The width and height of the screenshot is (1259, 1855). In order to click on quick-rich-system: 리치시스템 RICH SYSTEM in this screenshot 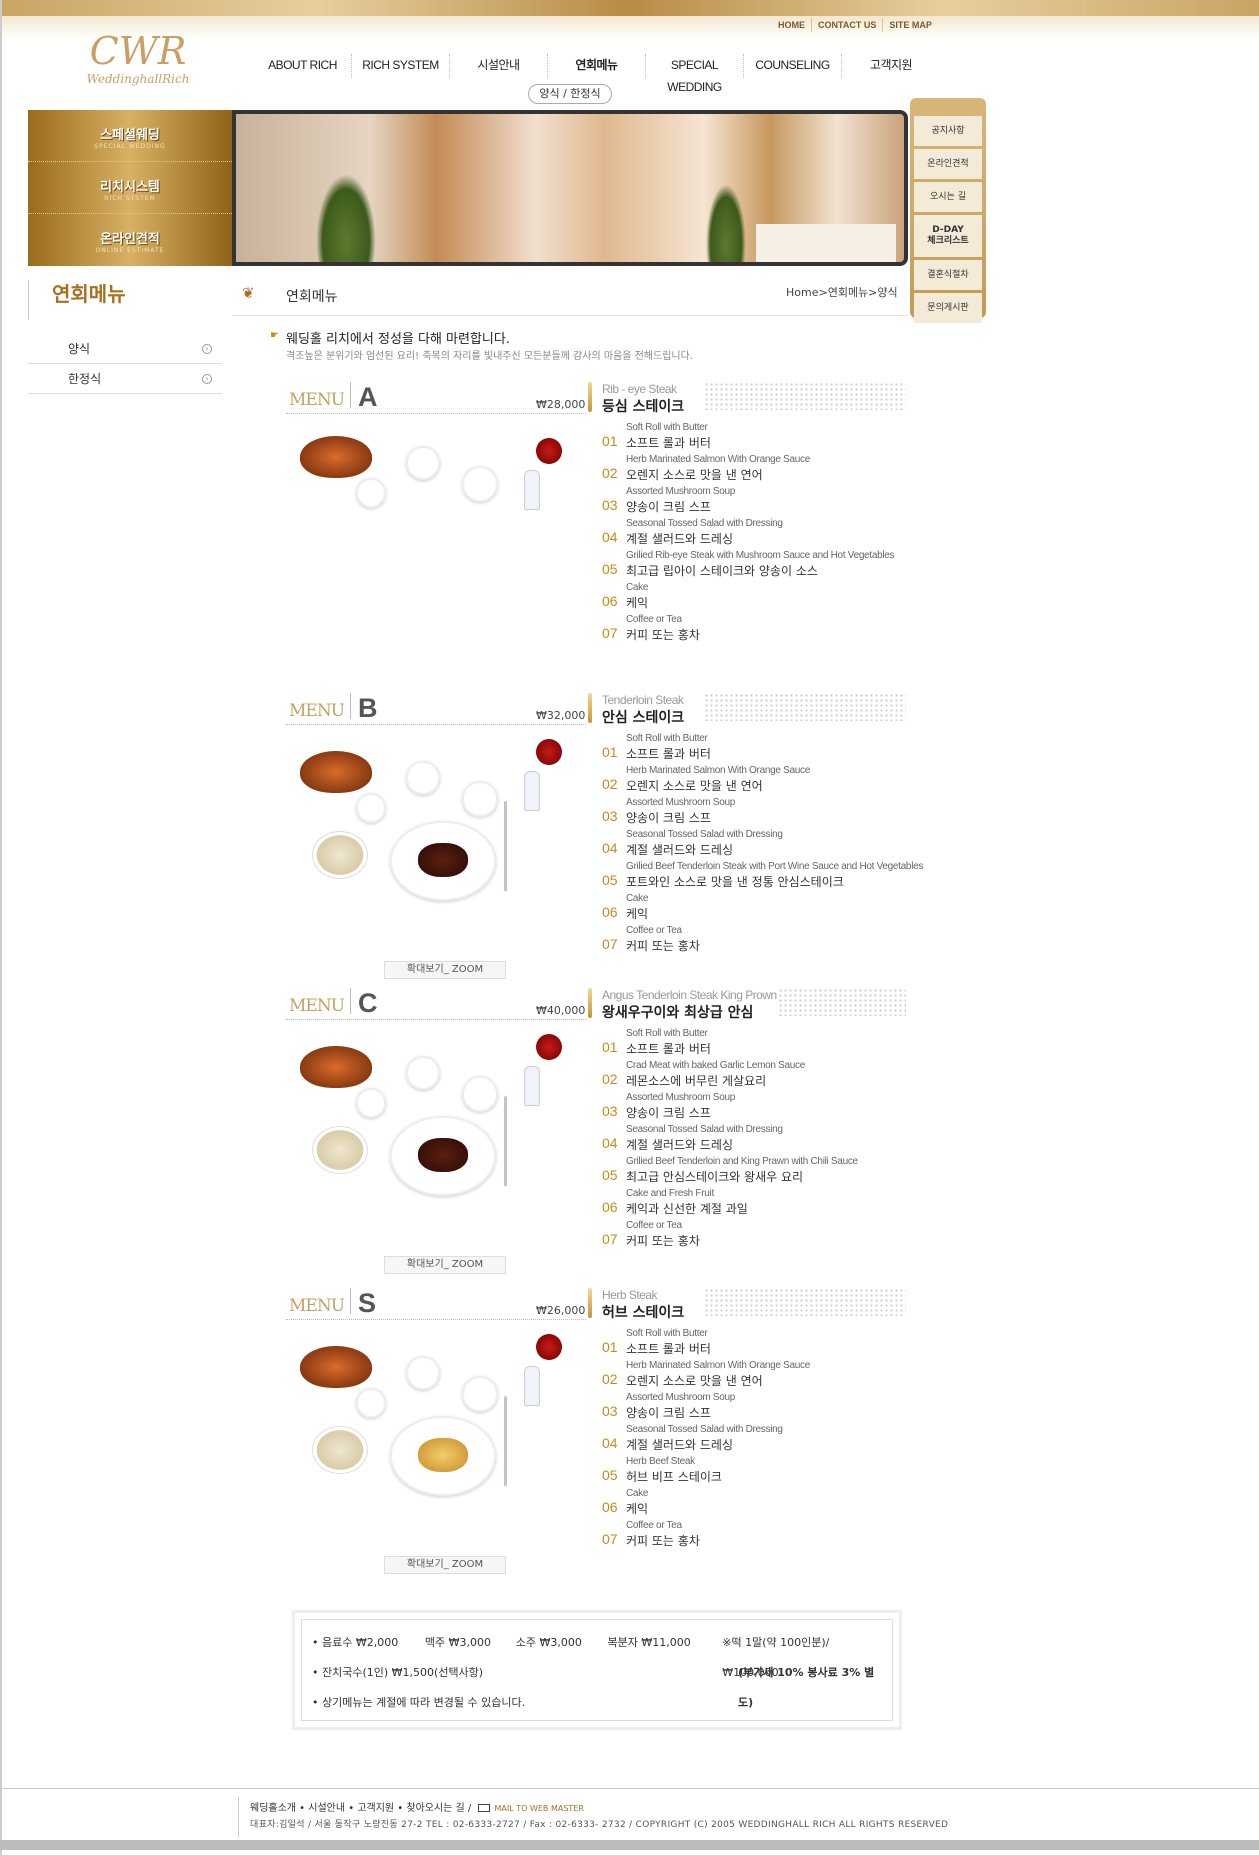, I will do `click(130, 188)`.